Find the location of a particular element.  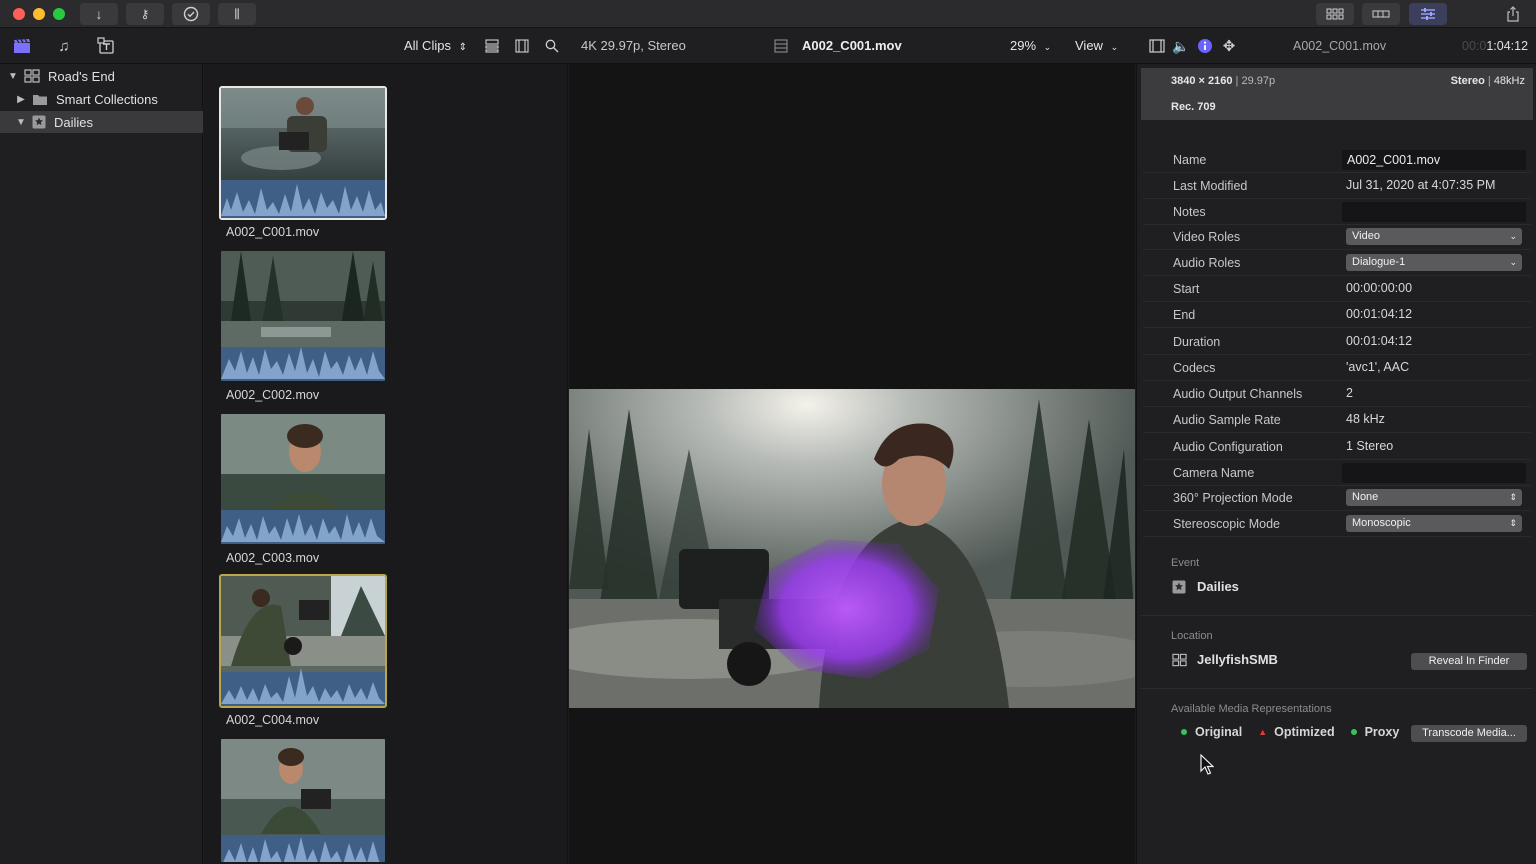

clip-appearance-button is located at coordinates (492, 46).